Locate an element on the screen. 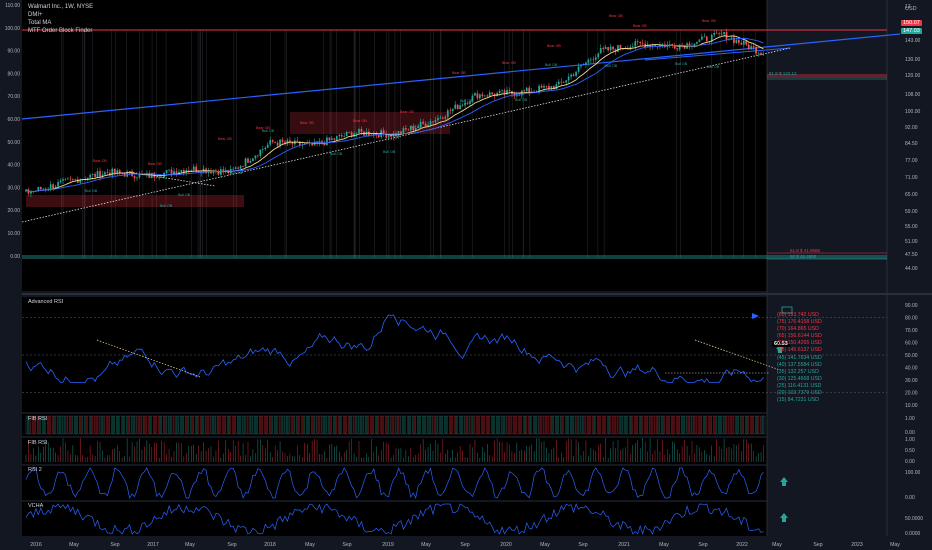  time-axis-label: May is located at coordinates (545, 545).